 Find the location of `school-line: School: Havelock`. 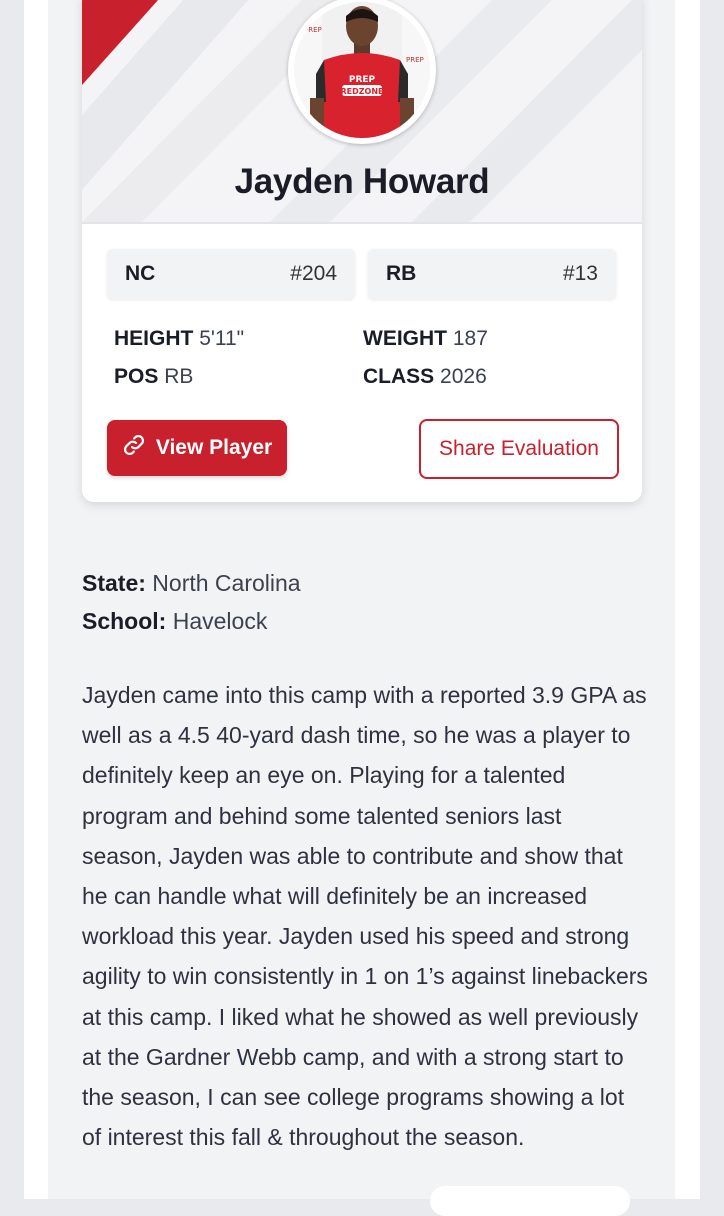

school-line: School: Havelock is located at coordinates (174, 621).